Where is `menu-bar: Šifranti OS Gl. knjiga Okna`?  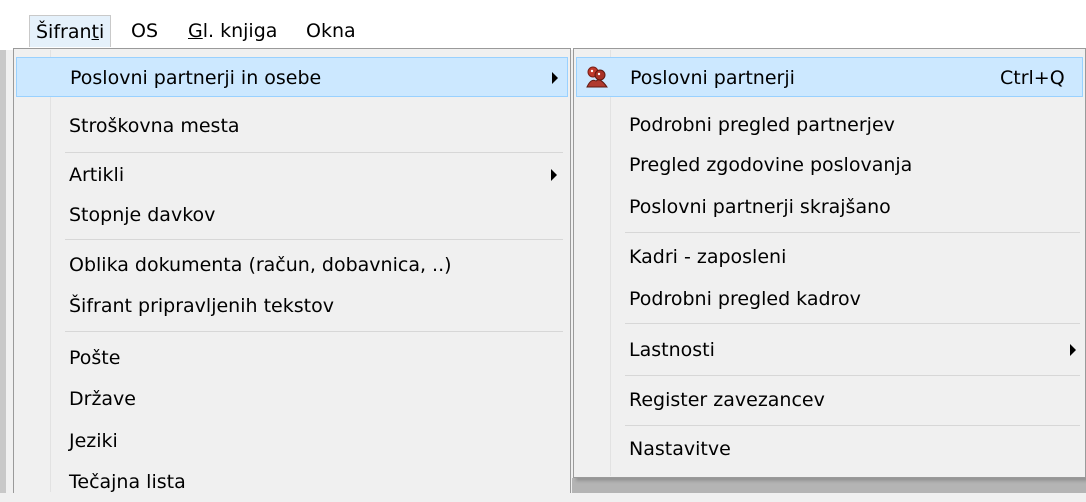
menu-bar: Šifranti OS Gl. knjiga Okna is located at coordinates (543, 25).